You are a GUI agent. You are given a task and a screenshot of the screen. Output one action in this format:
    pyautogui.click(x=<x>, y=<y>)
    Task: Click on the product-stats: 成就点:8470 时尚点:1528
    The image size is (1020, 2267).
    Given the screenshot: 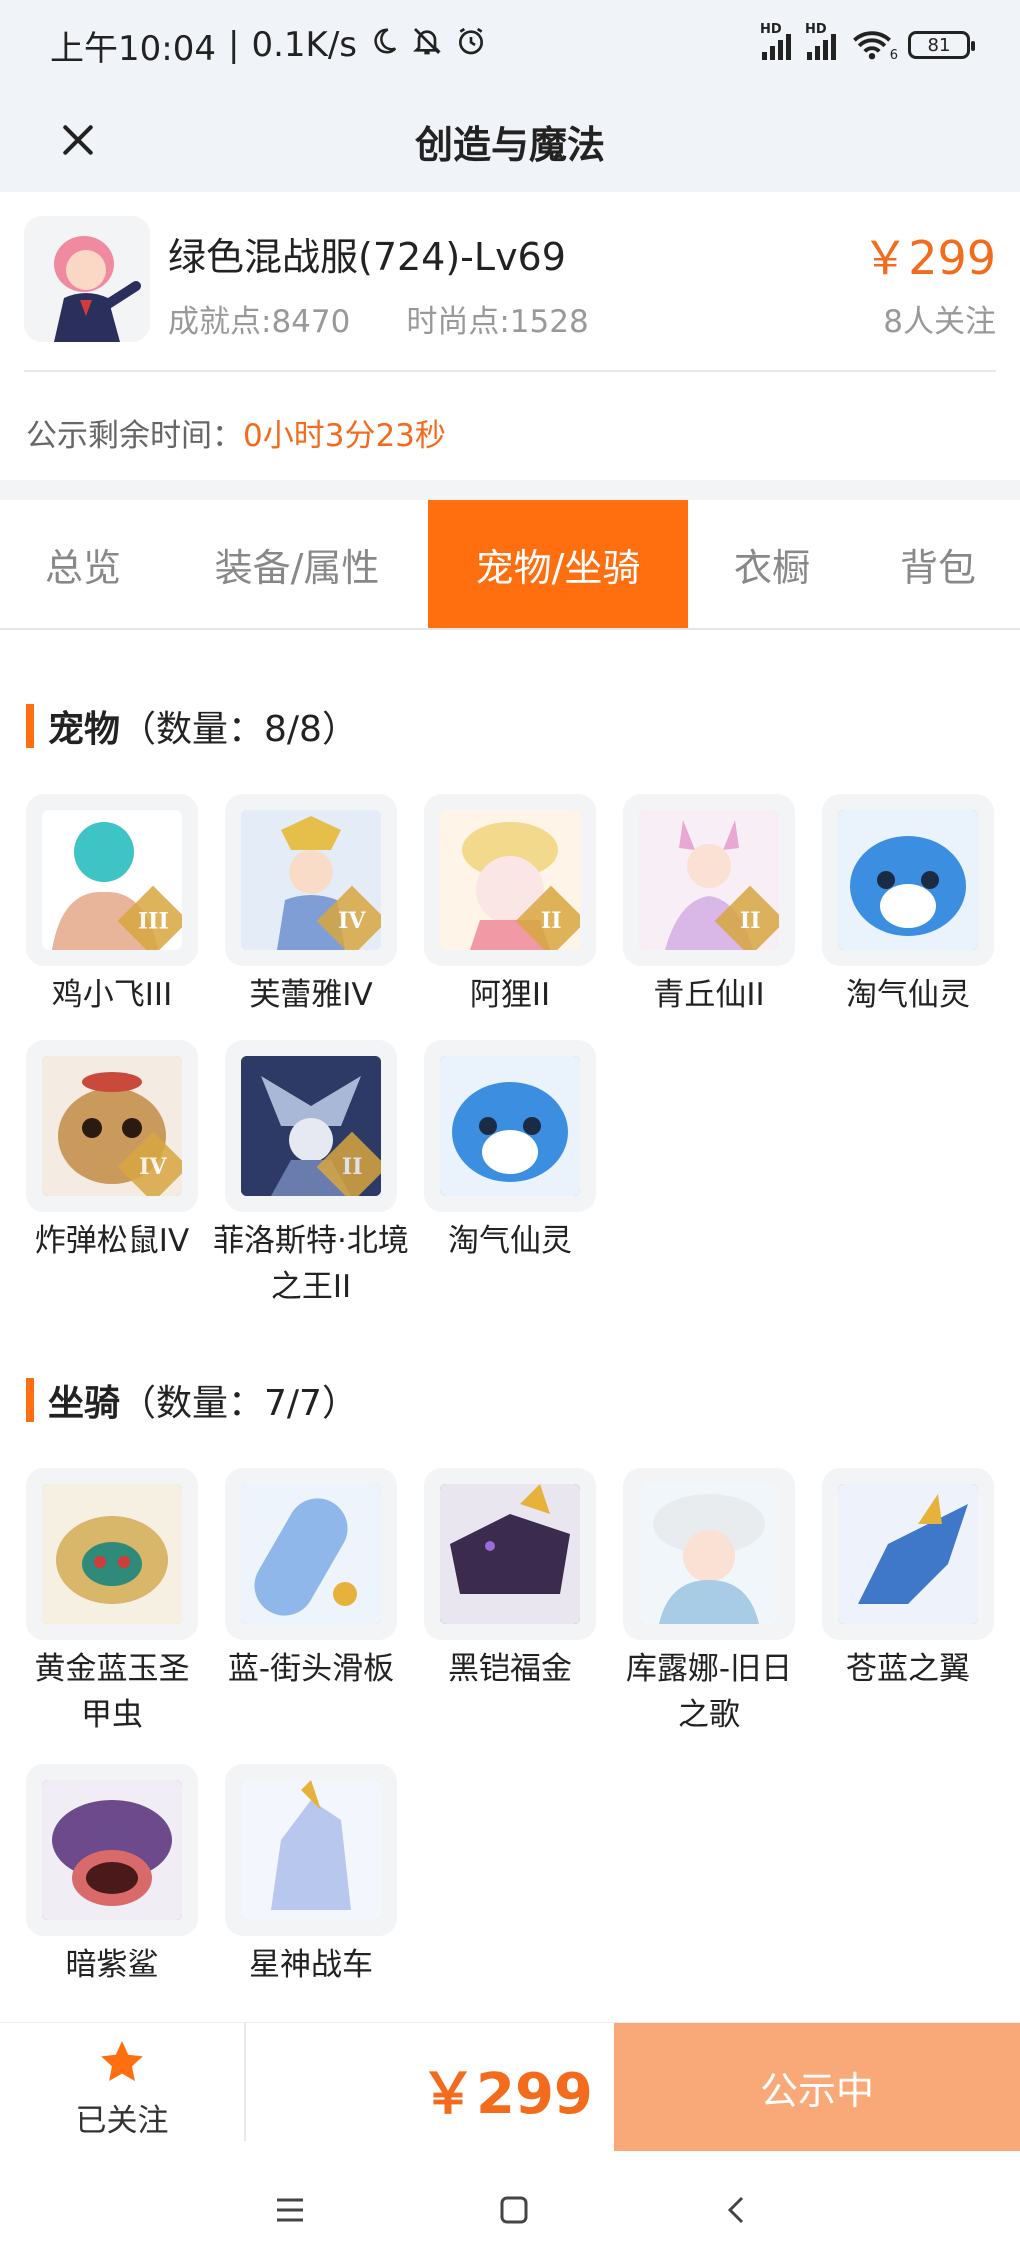 What is the action you would take?
    pyautogui.click(x=378, y=318)
    